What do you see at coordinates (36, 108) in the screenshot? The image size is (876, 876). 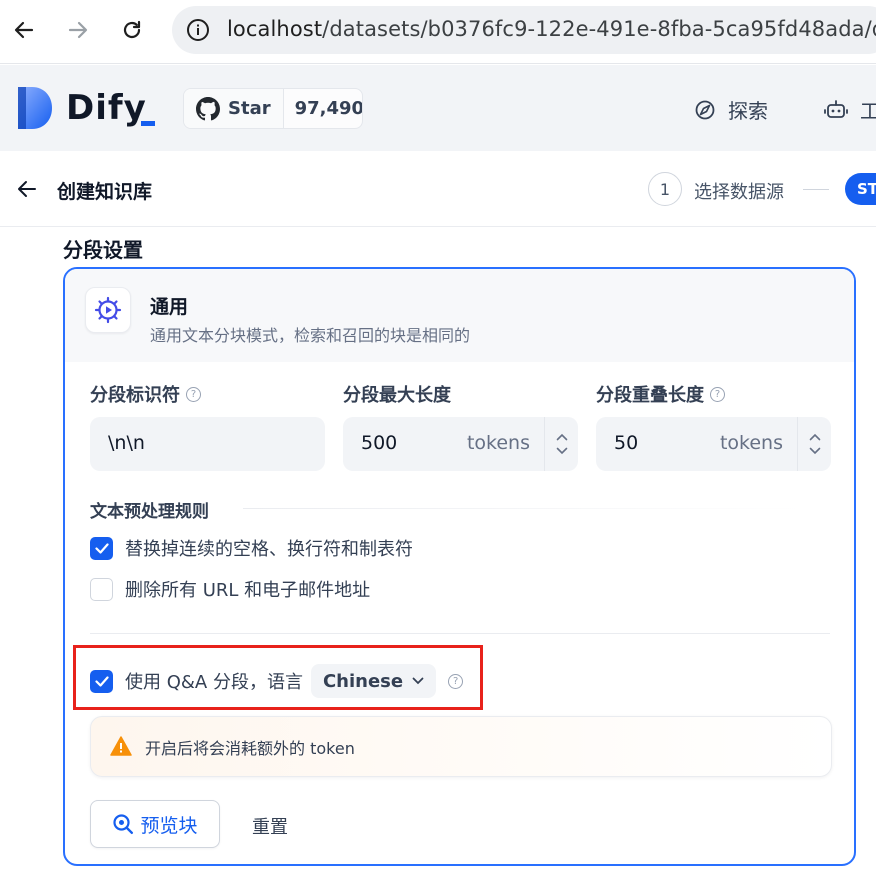 I see `dify-logo-icon` at bounding box center [36, 108].